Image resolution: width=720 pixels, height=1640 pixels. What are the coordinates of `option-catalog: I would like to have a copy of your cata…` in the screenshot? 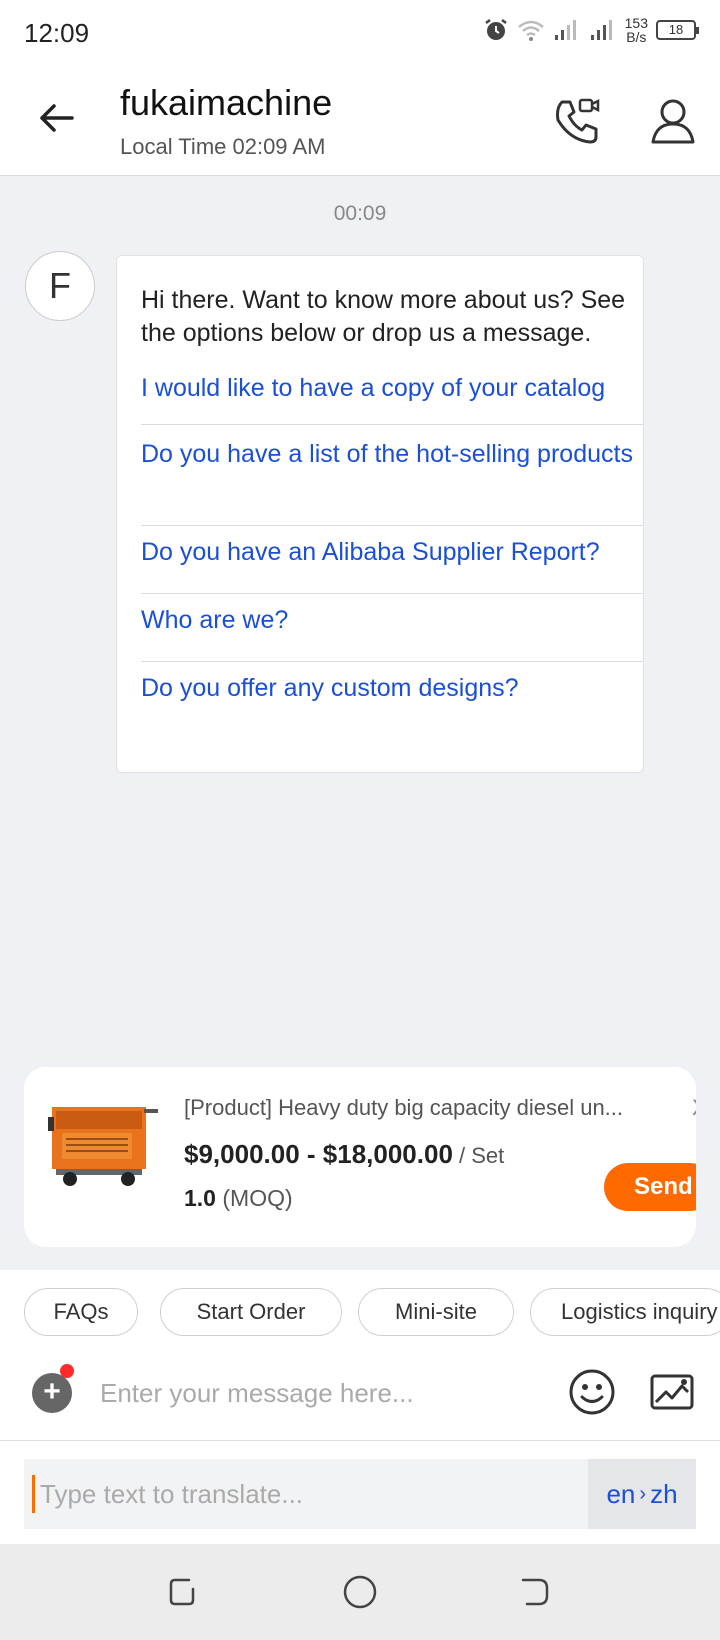 It's located at (392, 388).